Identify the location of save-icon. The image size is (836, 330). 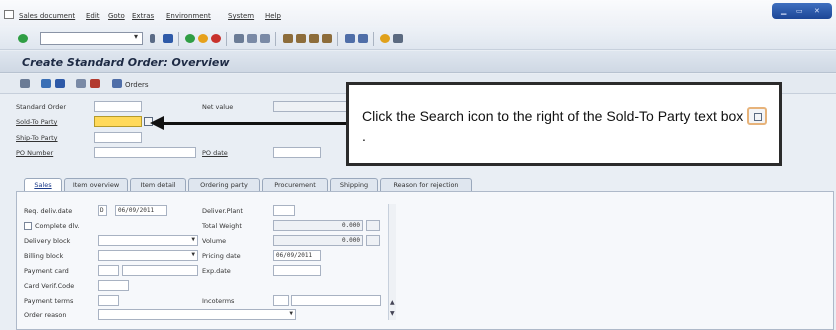
(168, 38).